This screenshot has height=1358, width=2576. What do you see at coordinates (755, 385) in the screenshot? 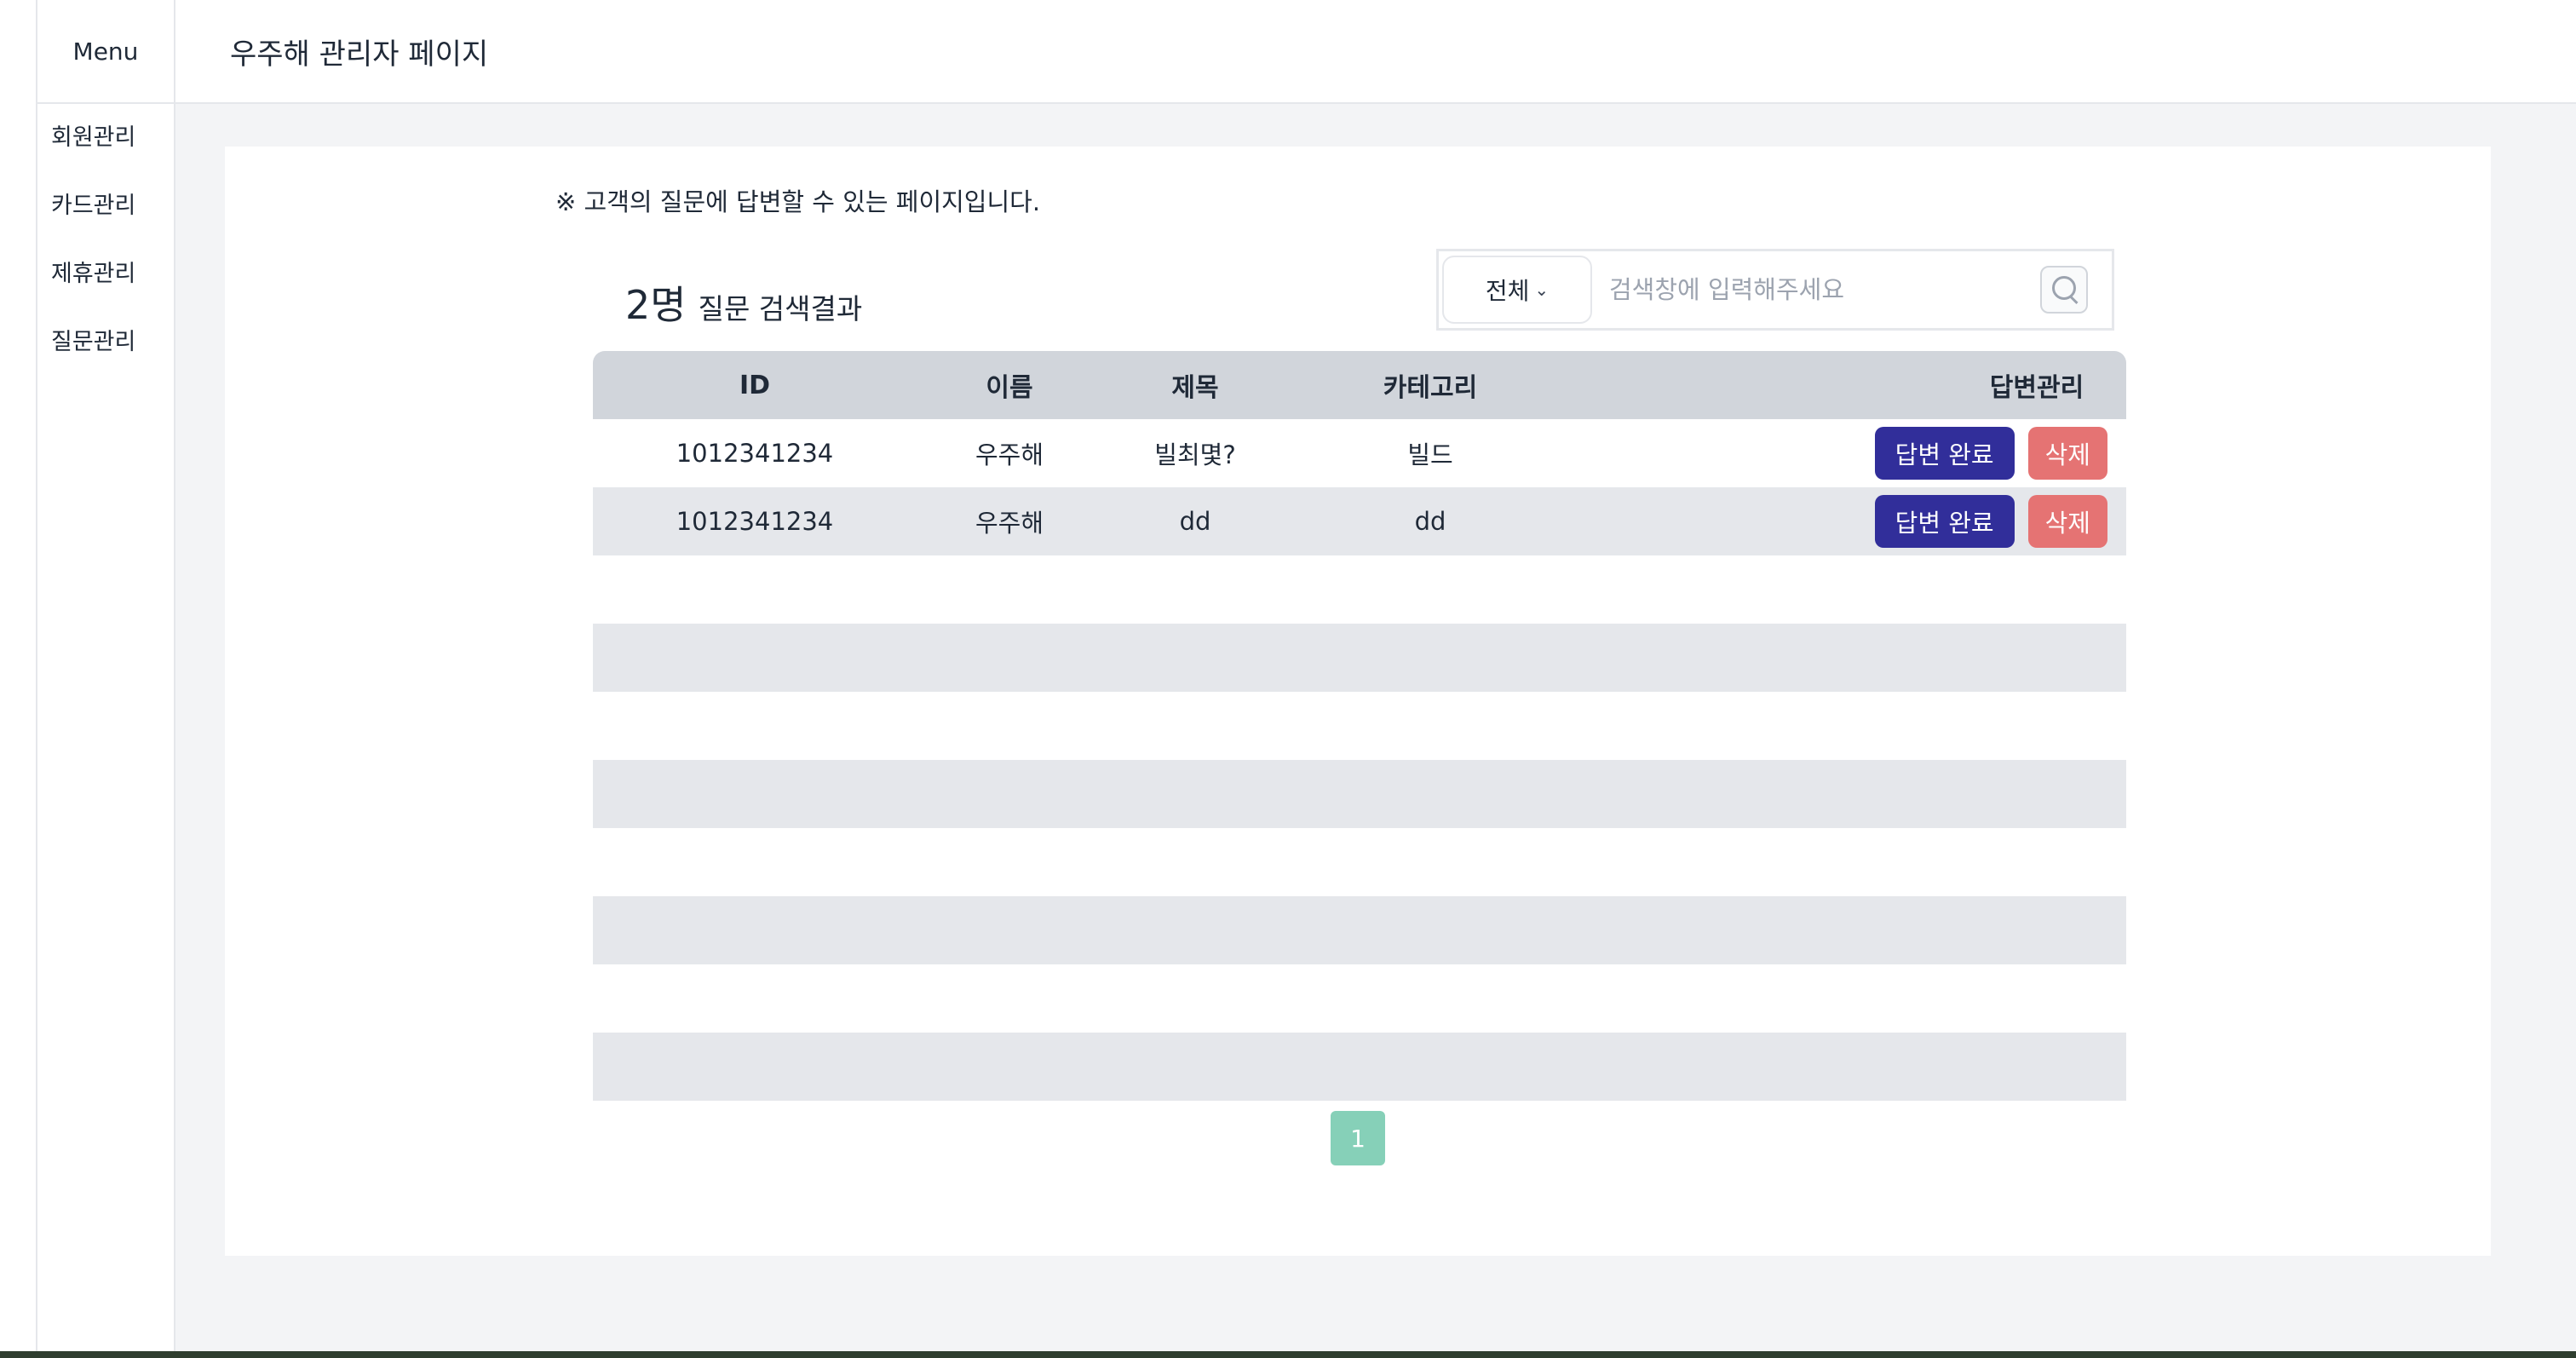
I see `column-header-id: ID` at bounding box center [755, 385].